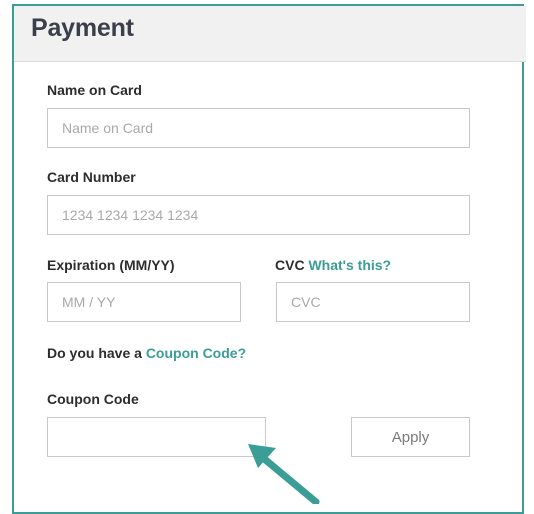 This screenshot has height=514, width=534. Describe the element at coordinates (156, 437) in the screenshot. I see `coupon-code-input` at that location.